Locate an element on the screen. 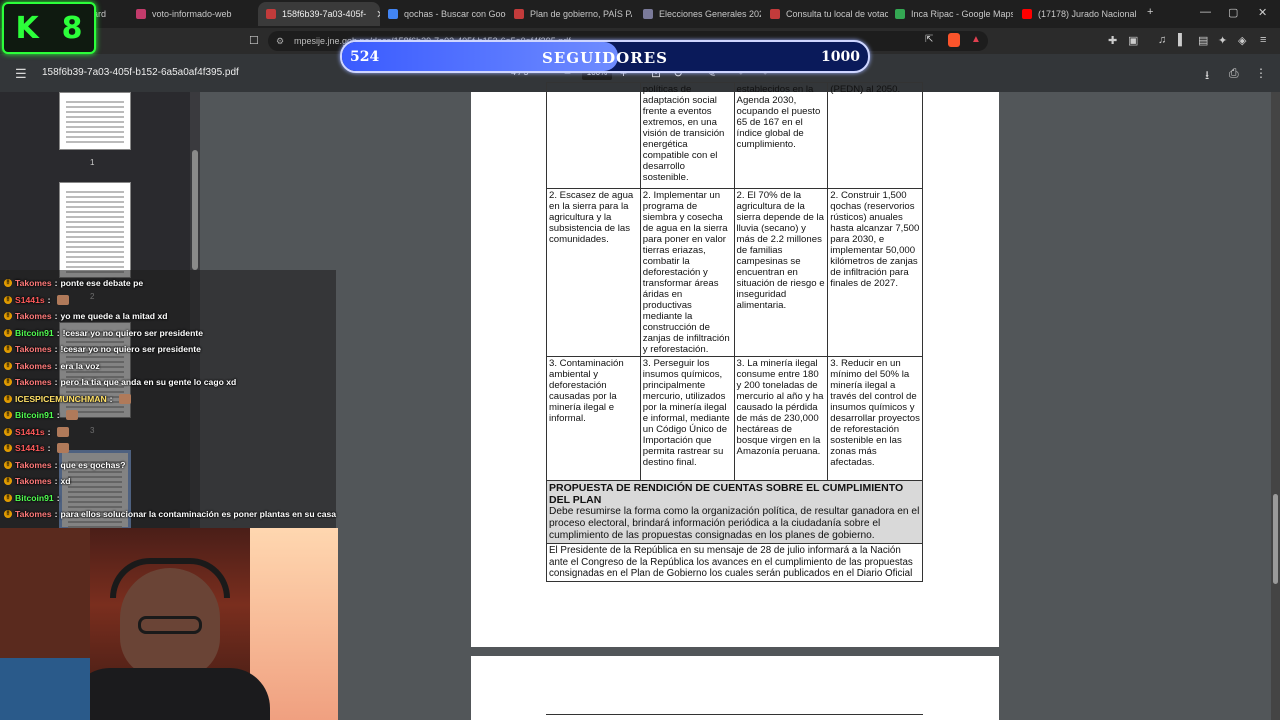 The height and width of the screenshot is (720, 1280). chat-message: ! Takomes: ponte ese debate pe is located at coordinates (73, 283).